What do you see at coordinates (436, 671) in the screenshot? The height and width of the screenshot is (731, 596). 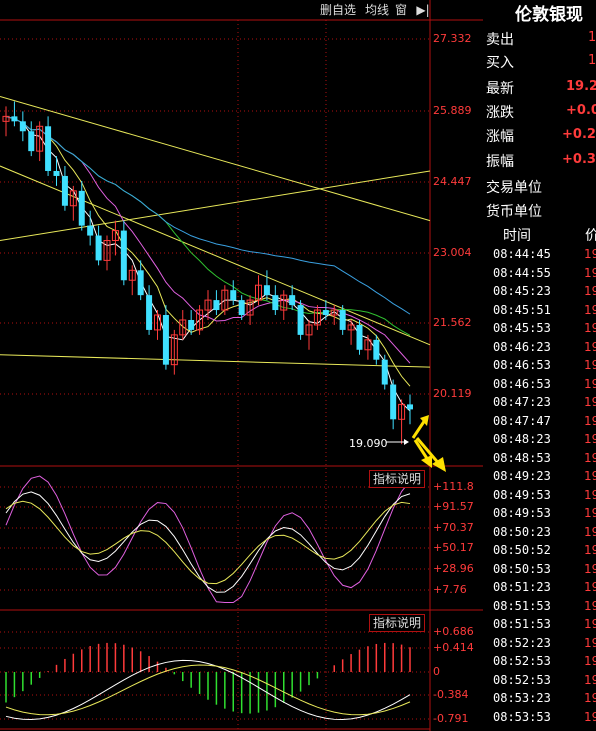 I see `macd-tick-label: 0` at bounding box center [436, 671].